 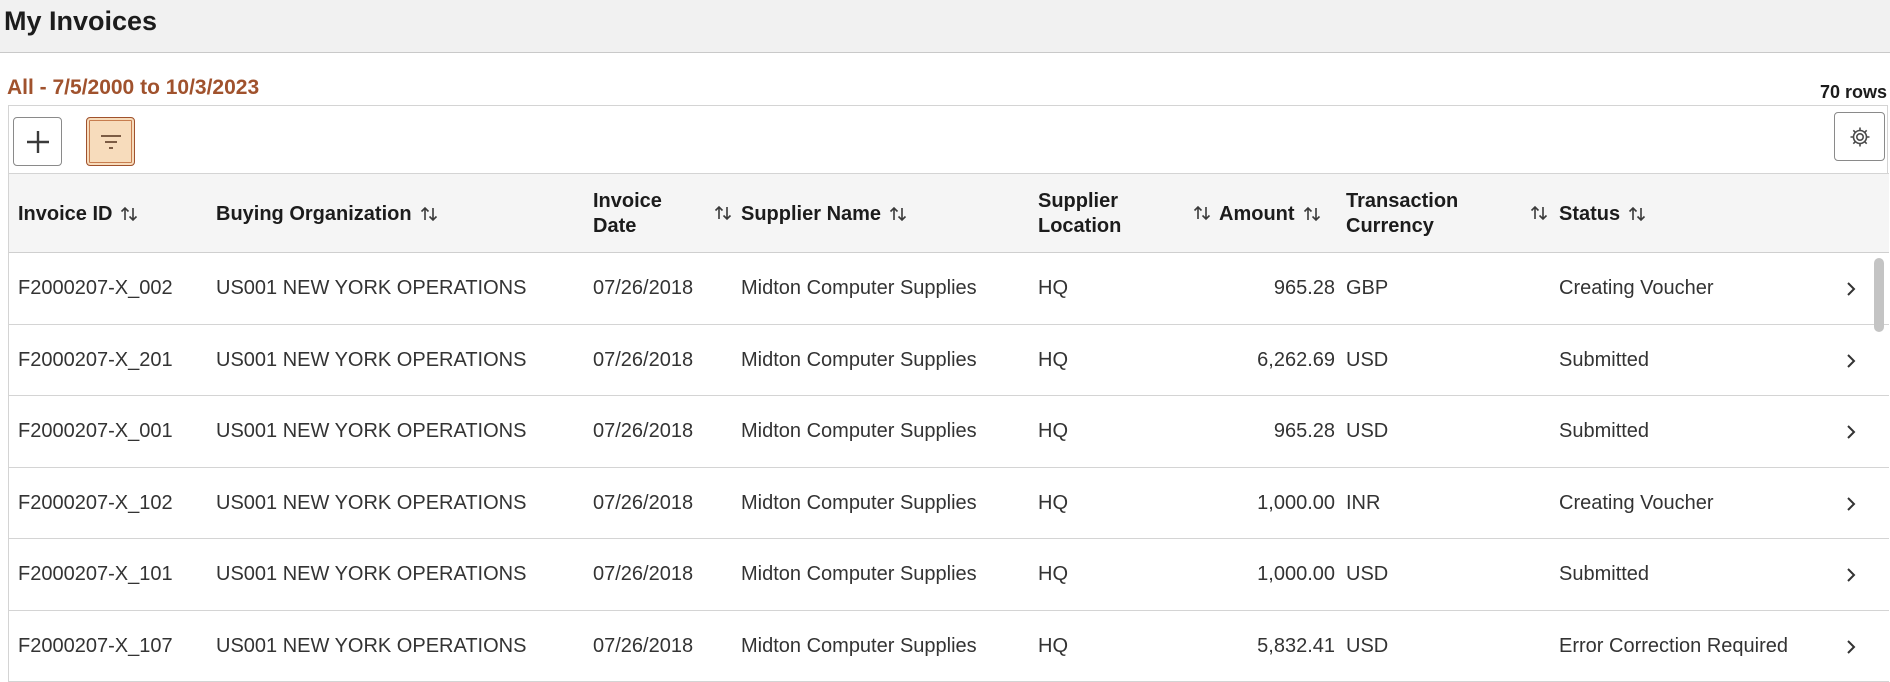 What do you see at coordinates (1296, 359) in the screenshot?
I see `amount-cell: 6,262.69` at bounding box center [1296, 359].